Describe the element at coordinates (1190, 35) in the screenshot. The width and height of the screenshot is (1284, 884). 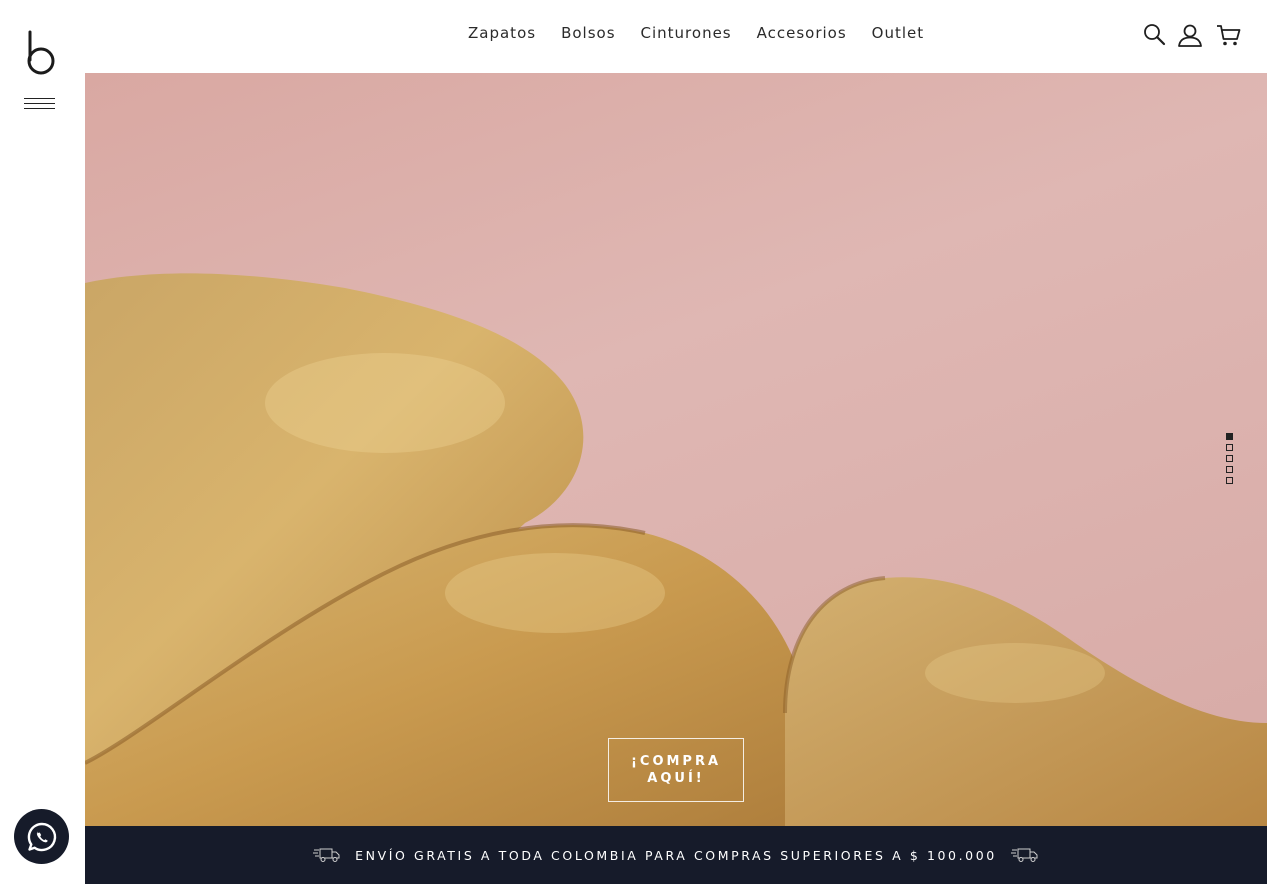
I see `user-icon` at that location.